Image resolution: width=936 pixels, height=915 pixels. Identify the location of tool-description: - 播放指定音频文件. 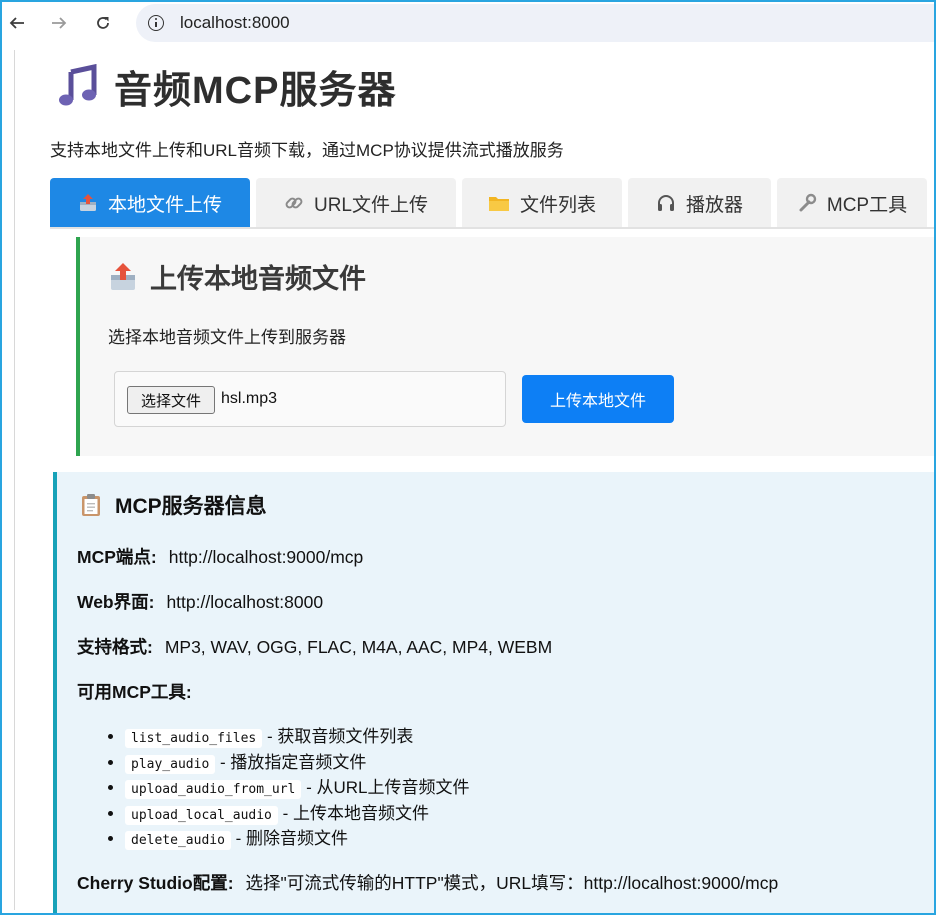
(293, 762).